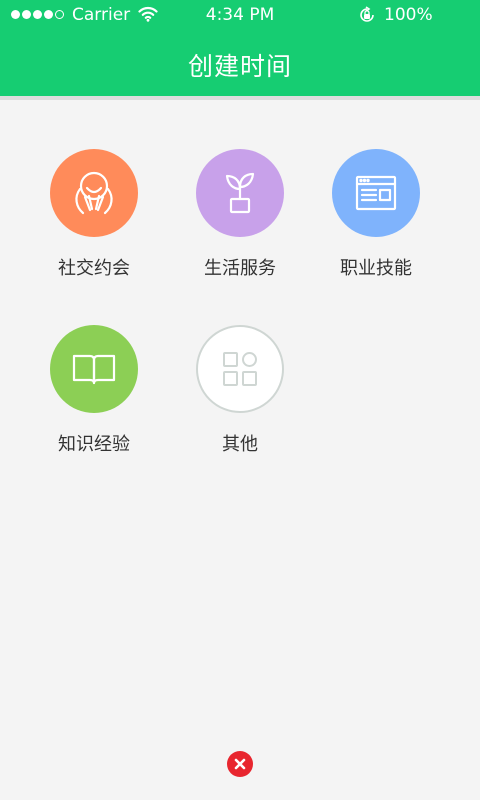  I want to click on category-label: 生活服务, so click(240, 268).